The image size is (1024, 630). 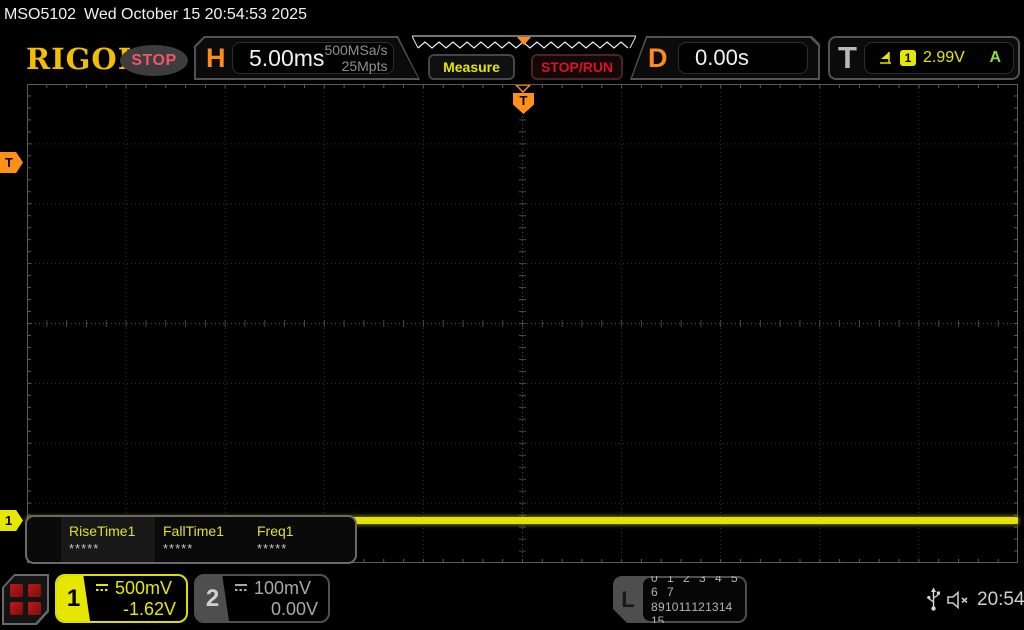 What do you see at coordinates (933, 599) in the screenshot?
I see `usb-icon` at bounding box center [933, 599].